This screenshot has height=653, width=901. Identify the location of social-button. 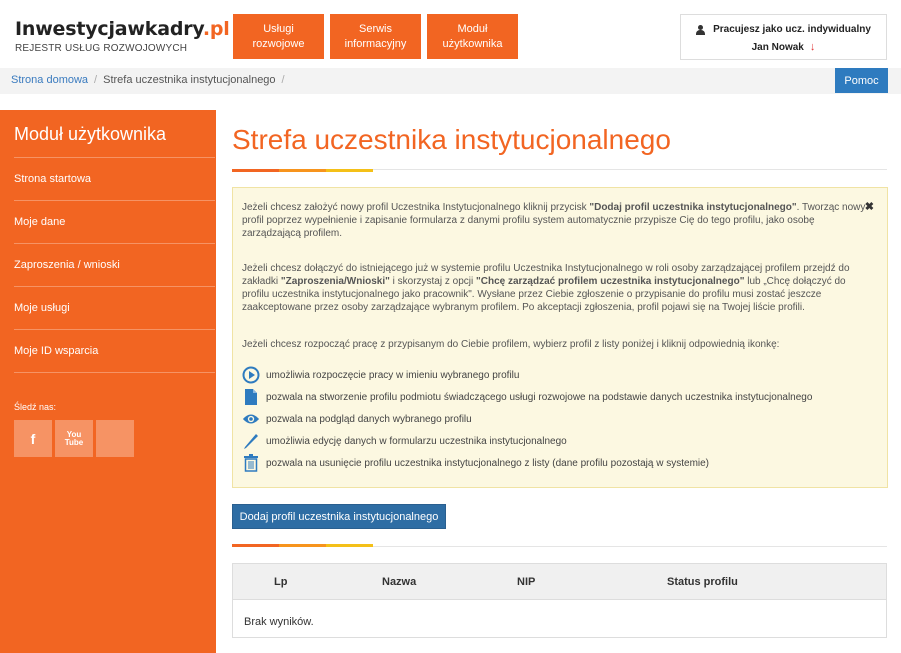
(115, 438).